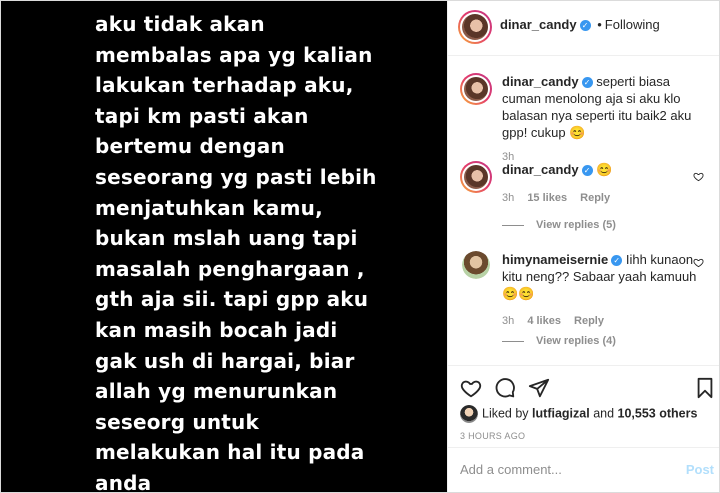 This screenshot has width=720, height=493. Describe the element at coordinates (605, 321) in the screenshot. I see `comment-meta: 3h 4 likes Reply` at that location.